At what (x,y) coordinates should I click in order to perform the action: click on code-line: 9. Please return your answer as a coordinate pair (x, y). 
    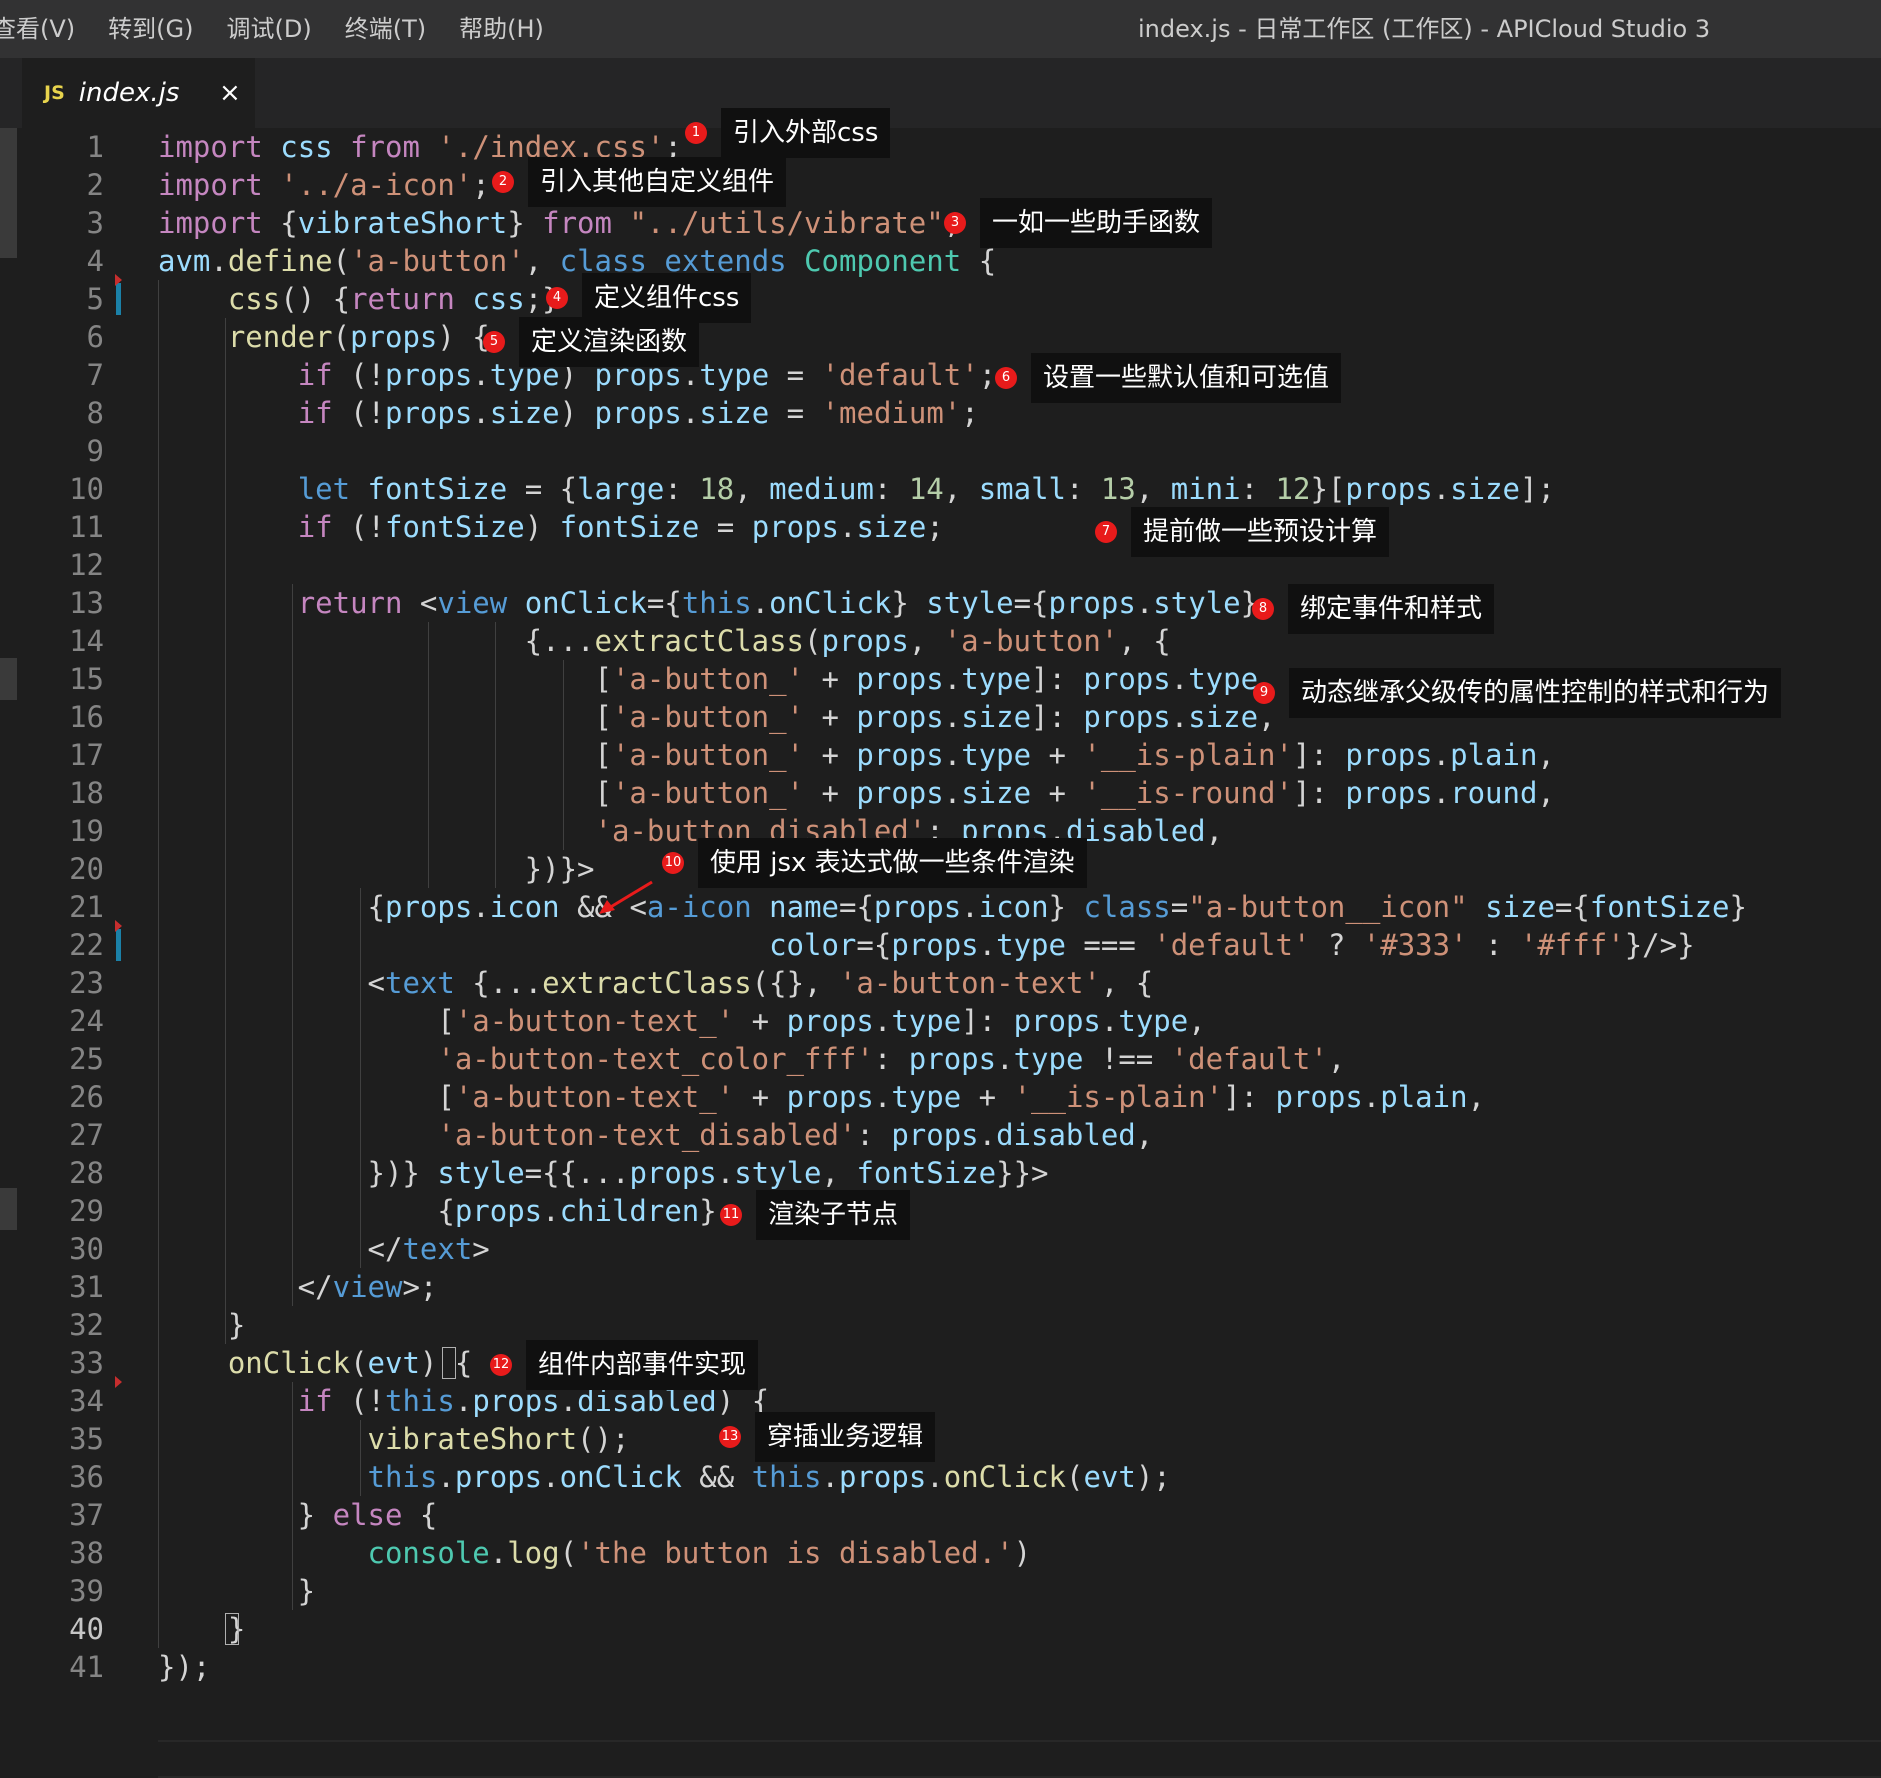
    Looking at the image, I should click on (940, 451).